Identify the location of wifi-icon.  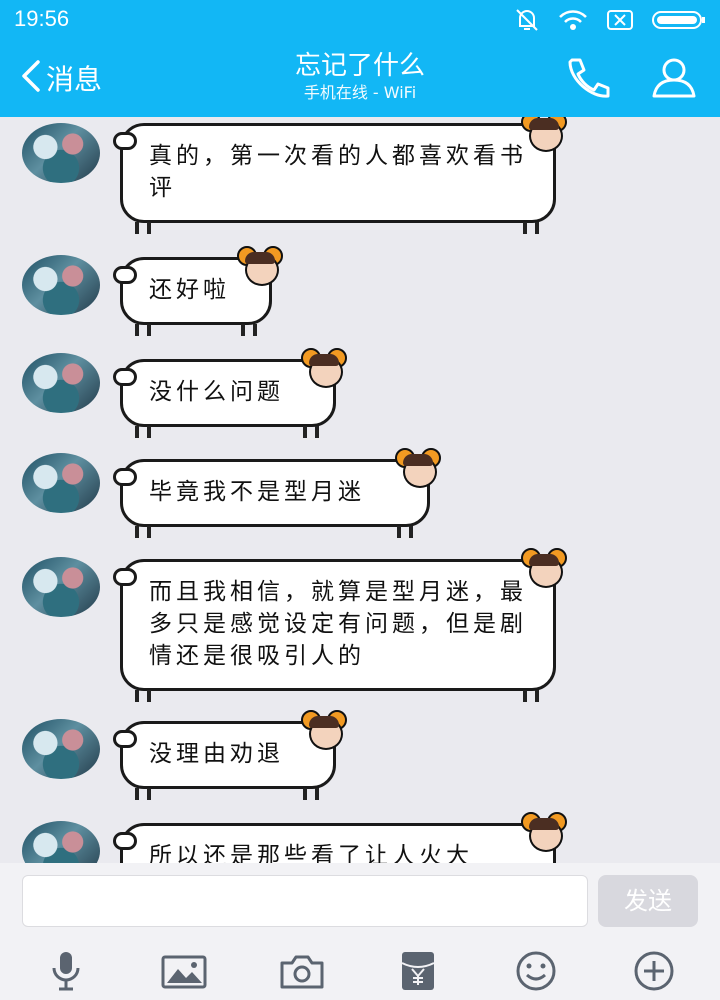
(573, 20).